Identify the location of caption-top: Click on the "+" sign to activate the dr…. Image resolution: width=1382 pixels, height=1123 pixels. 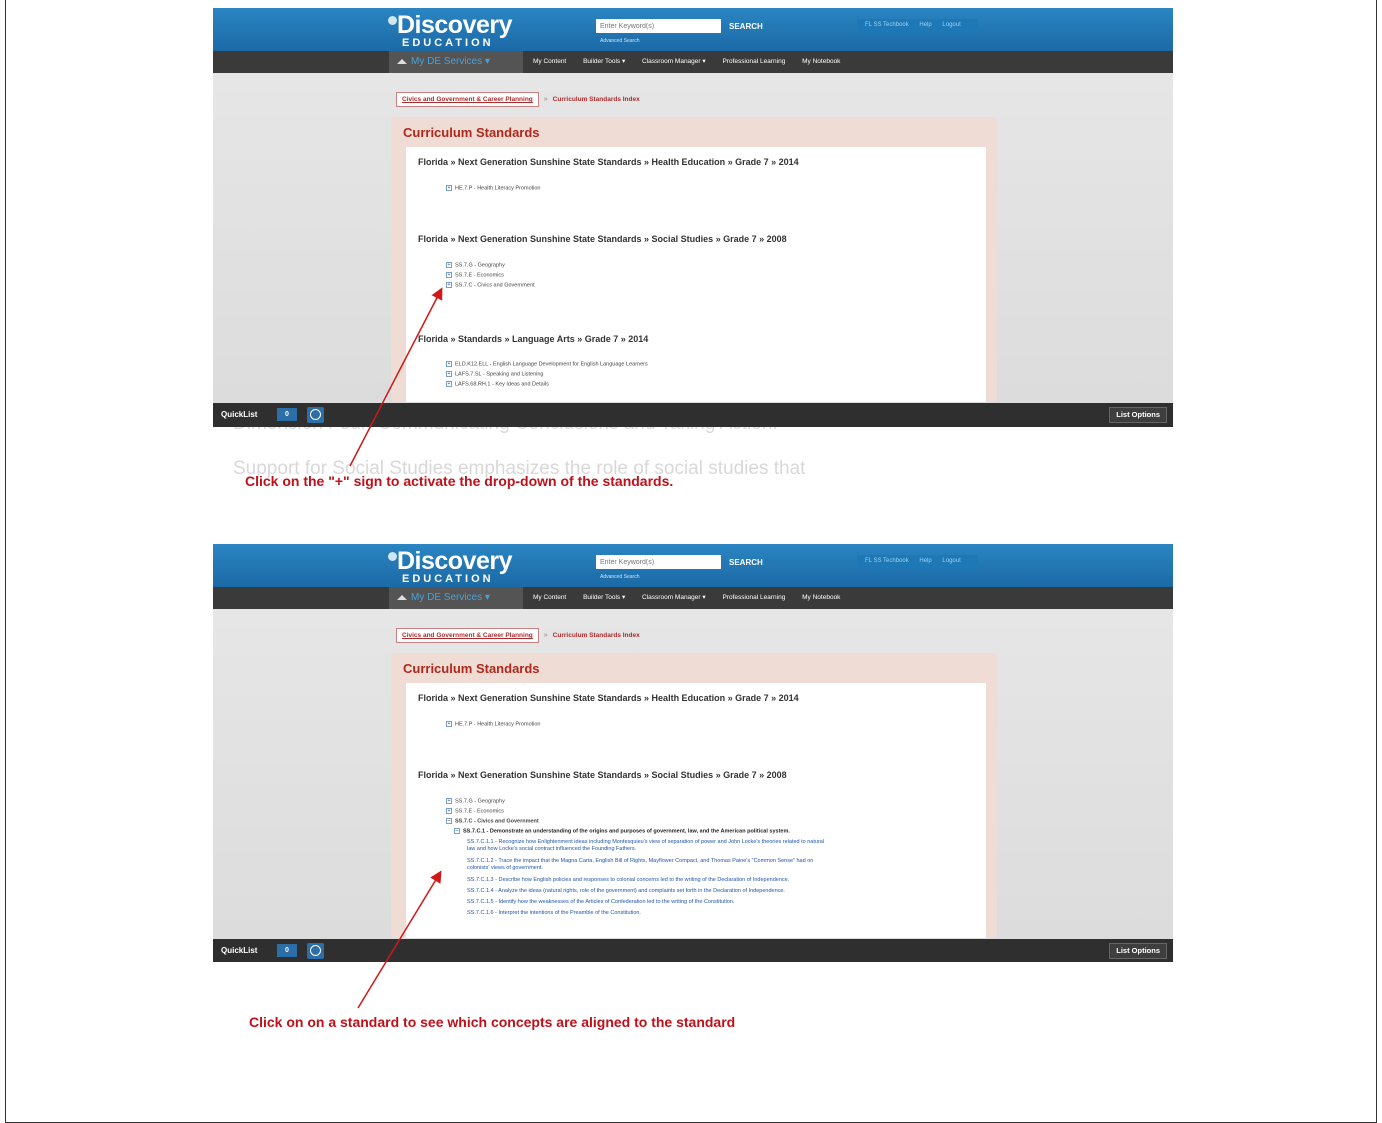
(459, 481).